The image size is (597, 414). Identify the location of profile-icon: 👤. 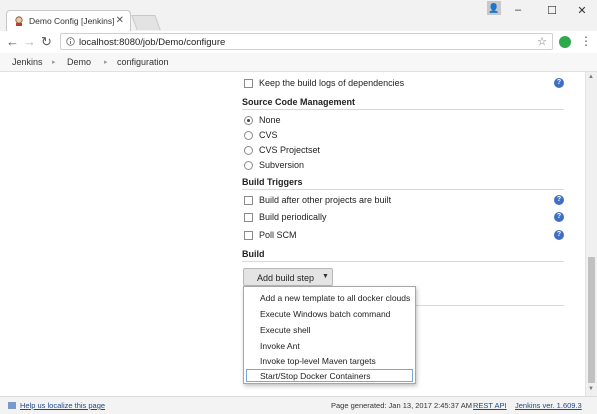
(494, 8).